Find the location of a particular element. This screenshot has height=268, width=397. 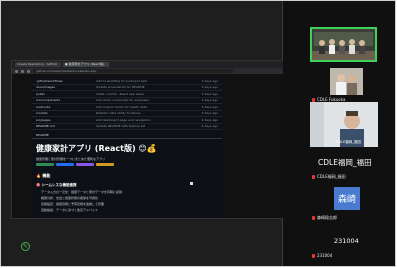

file-name: src/components is located at coordinates (48, 100).